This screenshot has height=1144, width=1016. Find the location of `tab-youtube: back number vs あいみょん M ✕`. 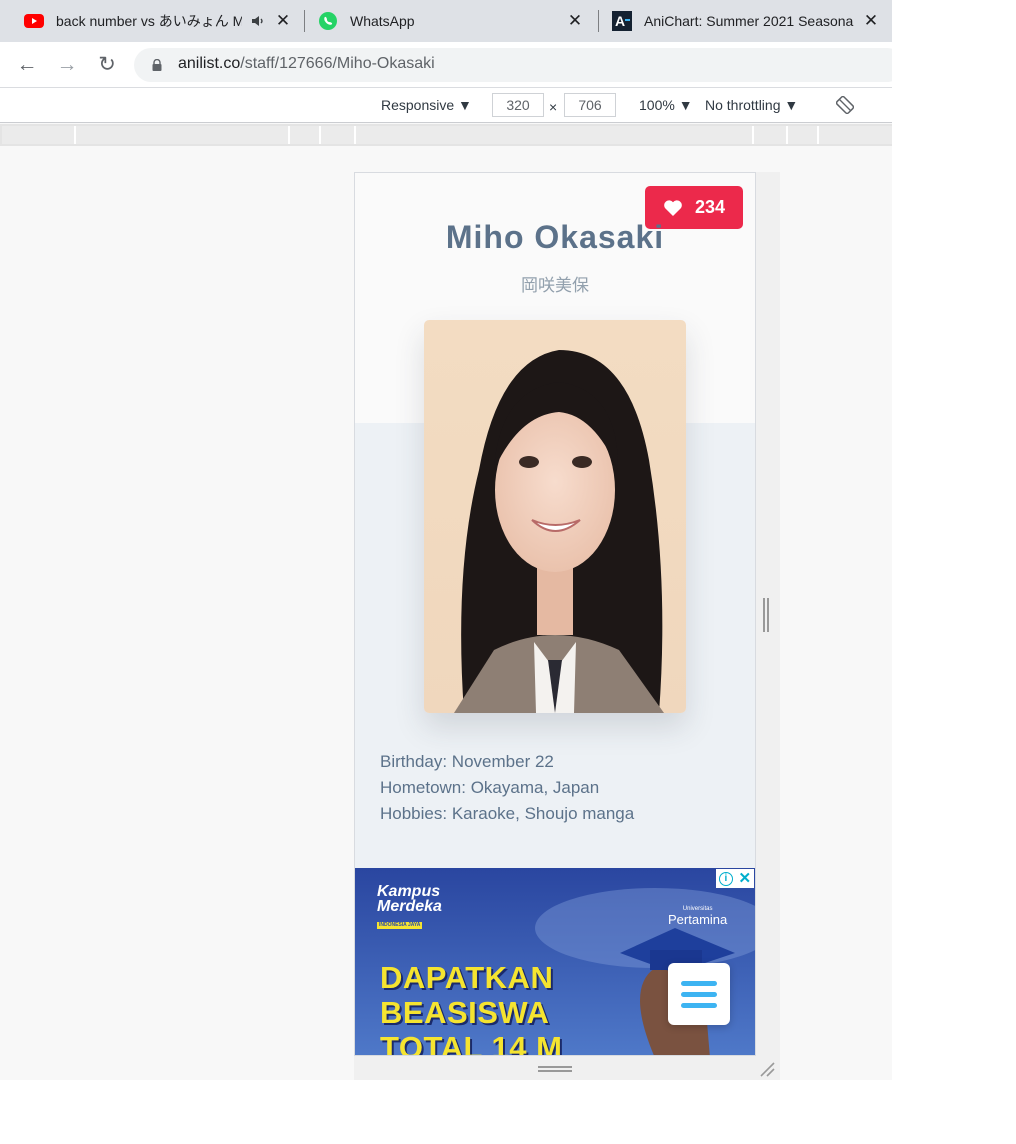

tab-youtube: back number vs あいみょん M ✕ is located at coordinates (158, 21).